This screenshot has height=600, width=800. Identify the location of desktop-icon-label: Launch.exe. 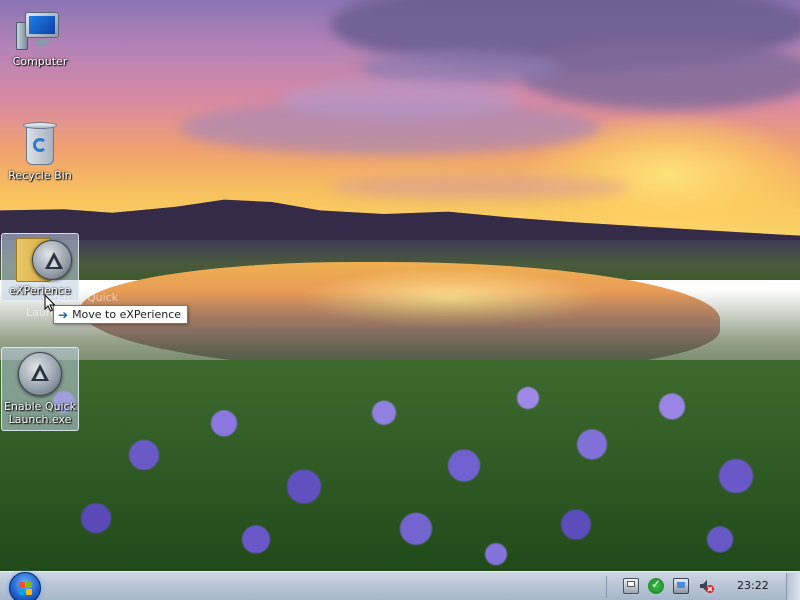
(40, 419).